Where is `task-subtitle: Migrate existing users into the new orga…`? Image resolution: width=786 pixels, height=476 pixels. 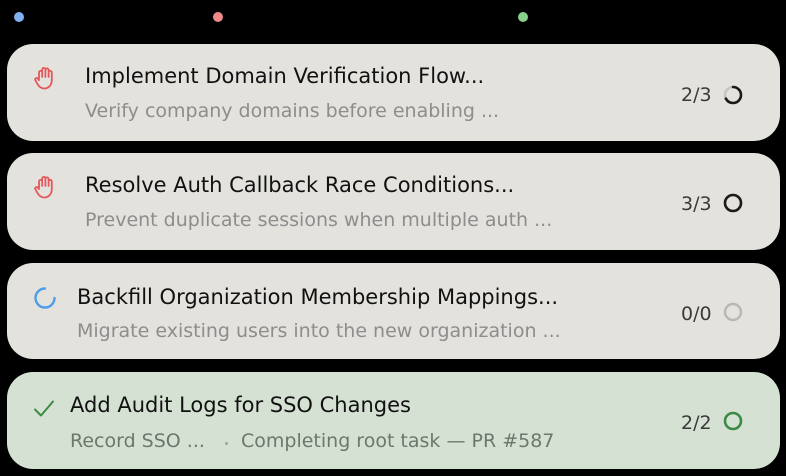 task-subtitle: Migrate existing users into the new orga… is located at coordinates (319, 331).